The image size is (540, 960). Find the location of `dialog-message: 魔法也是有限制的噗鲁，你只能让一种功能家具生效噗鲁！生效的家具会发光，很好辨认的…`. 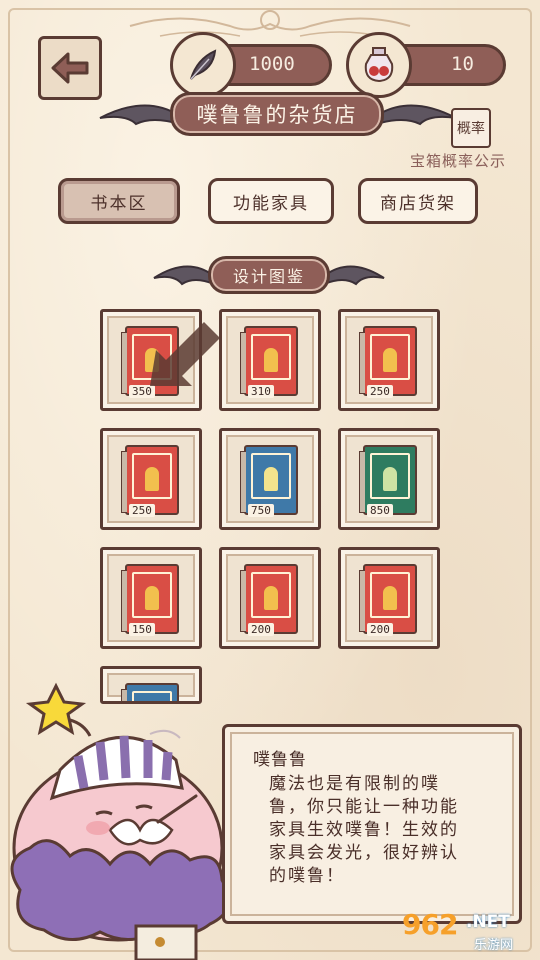

dialog-message: 魔法也是有限制的噗鲁，你只能让一种功能家具生效噗鲁！生效的家具会发光，很好辨认的… is located at coordinates (364, 830).